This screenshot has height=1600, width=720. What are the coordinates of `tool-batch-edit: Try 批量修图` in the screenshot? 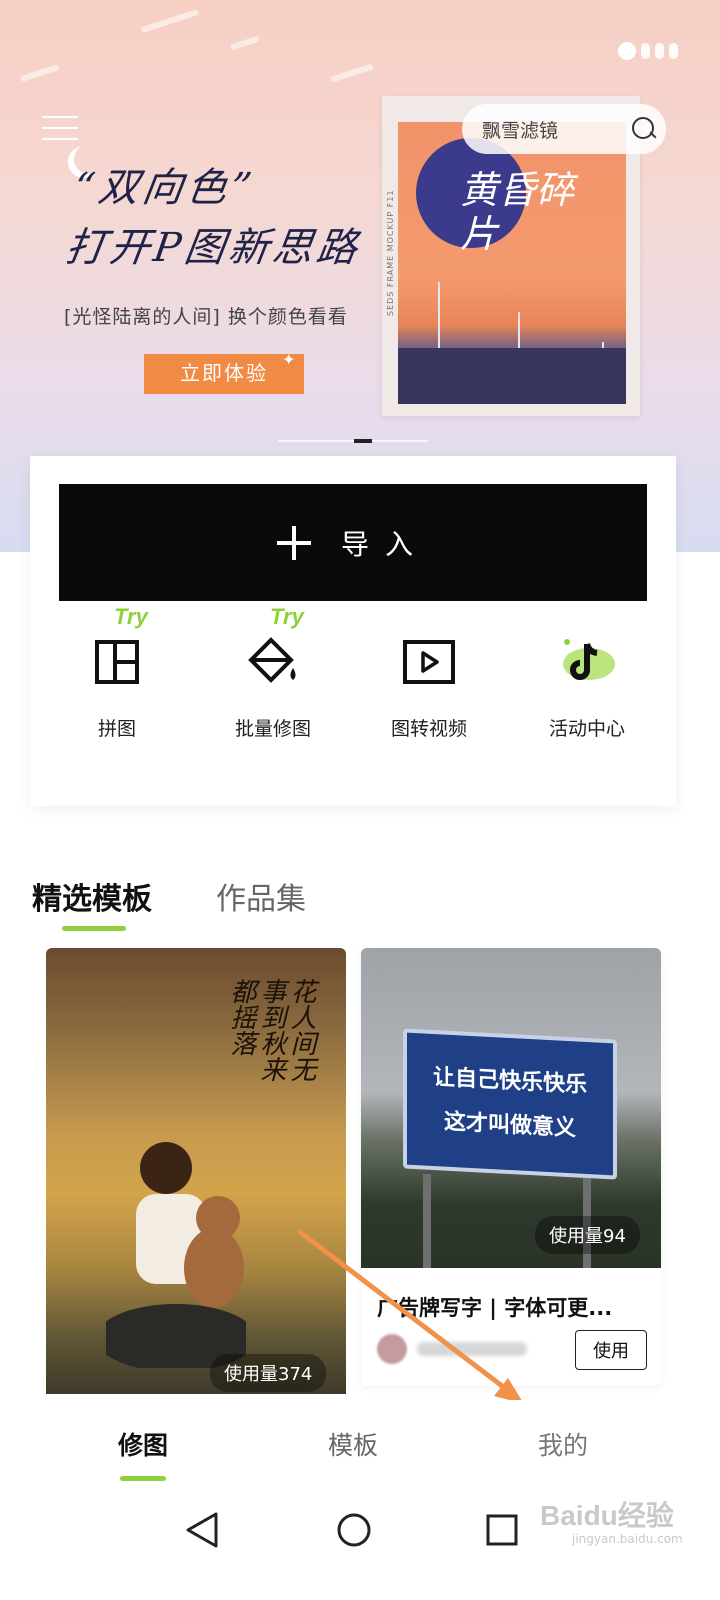 It's located at (273, 672).